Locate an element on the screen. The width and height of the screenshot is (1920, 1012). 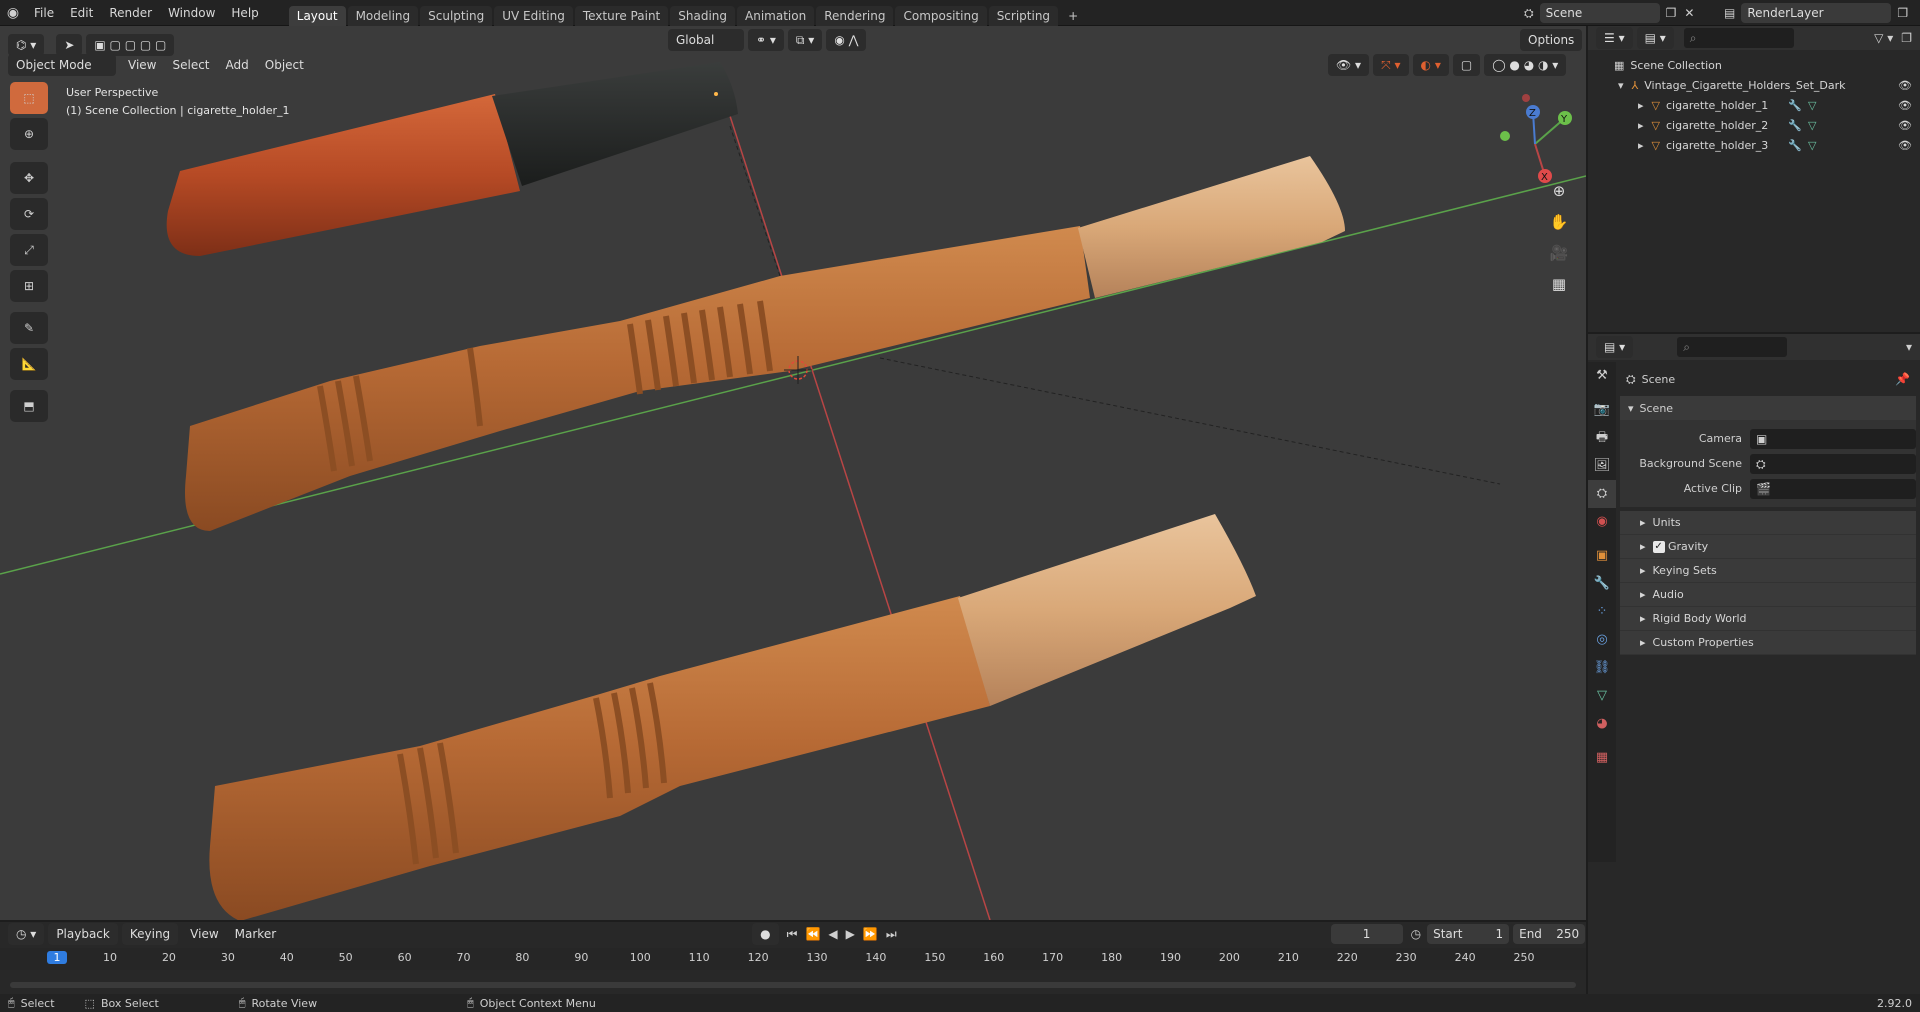
object-mode-dropdown: Object Mode is located at coordinates (62, 65).